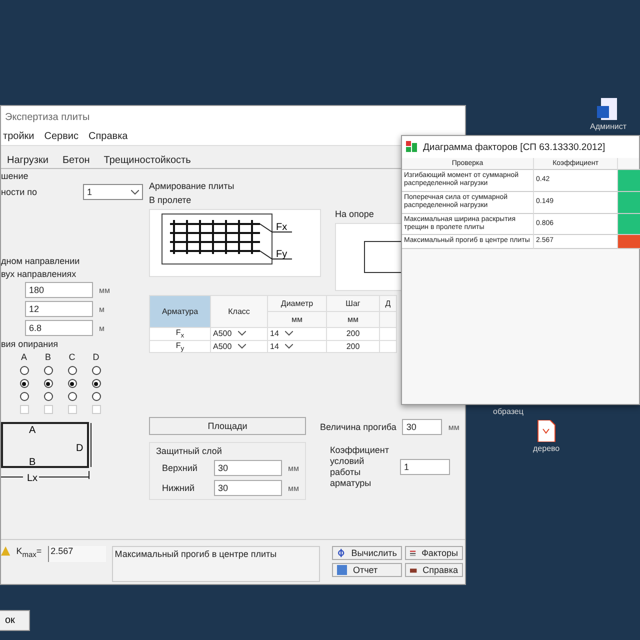 This screenshot has height=640, width=640. What do you see at coordinates (59, 328) in the screenshot?
I see `input-field: 6.8` at bounding box center [59, 328].